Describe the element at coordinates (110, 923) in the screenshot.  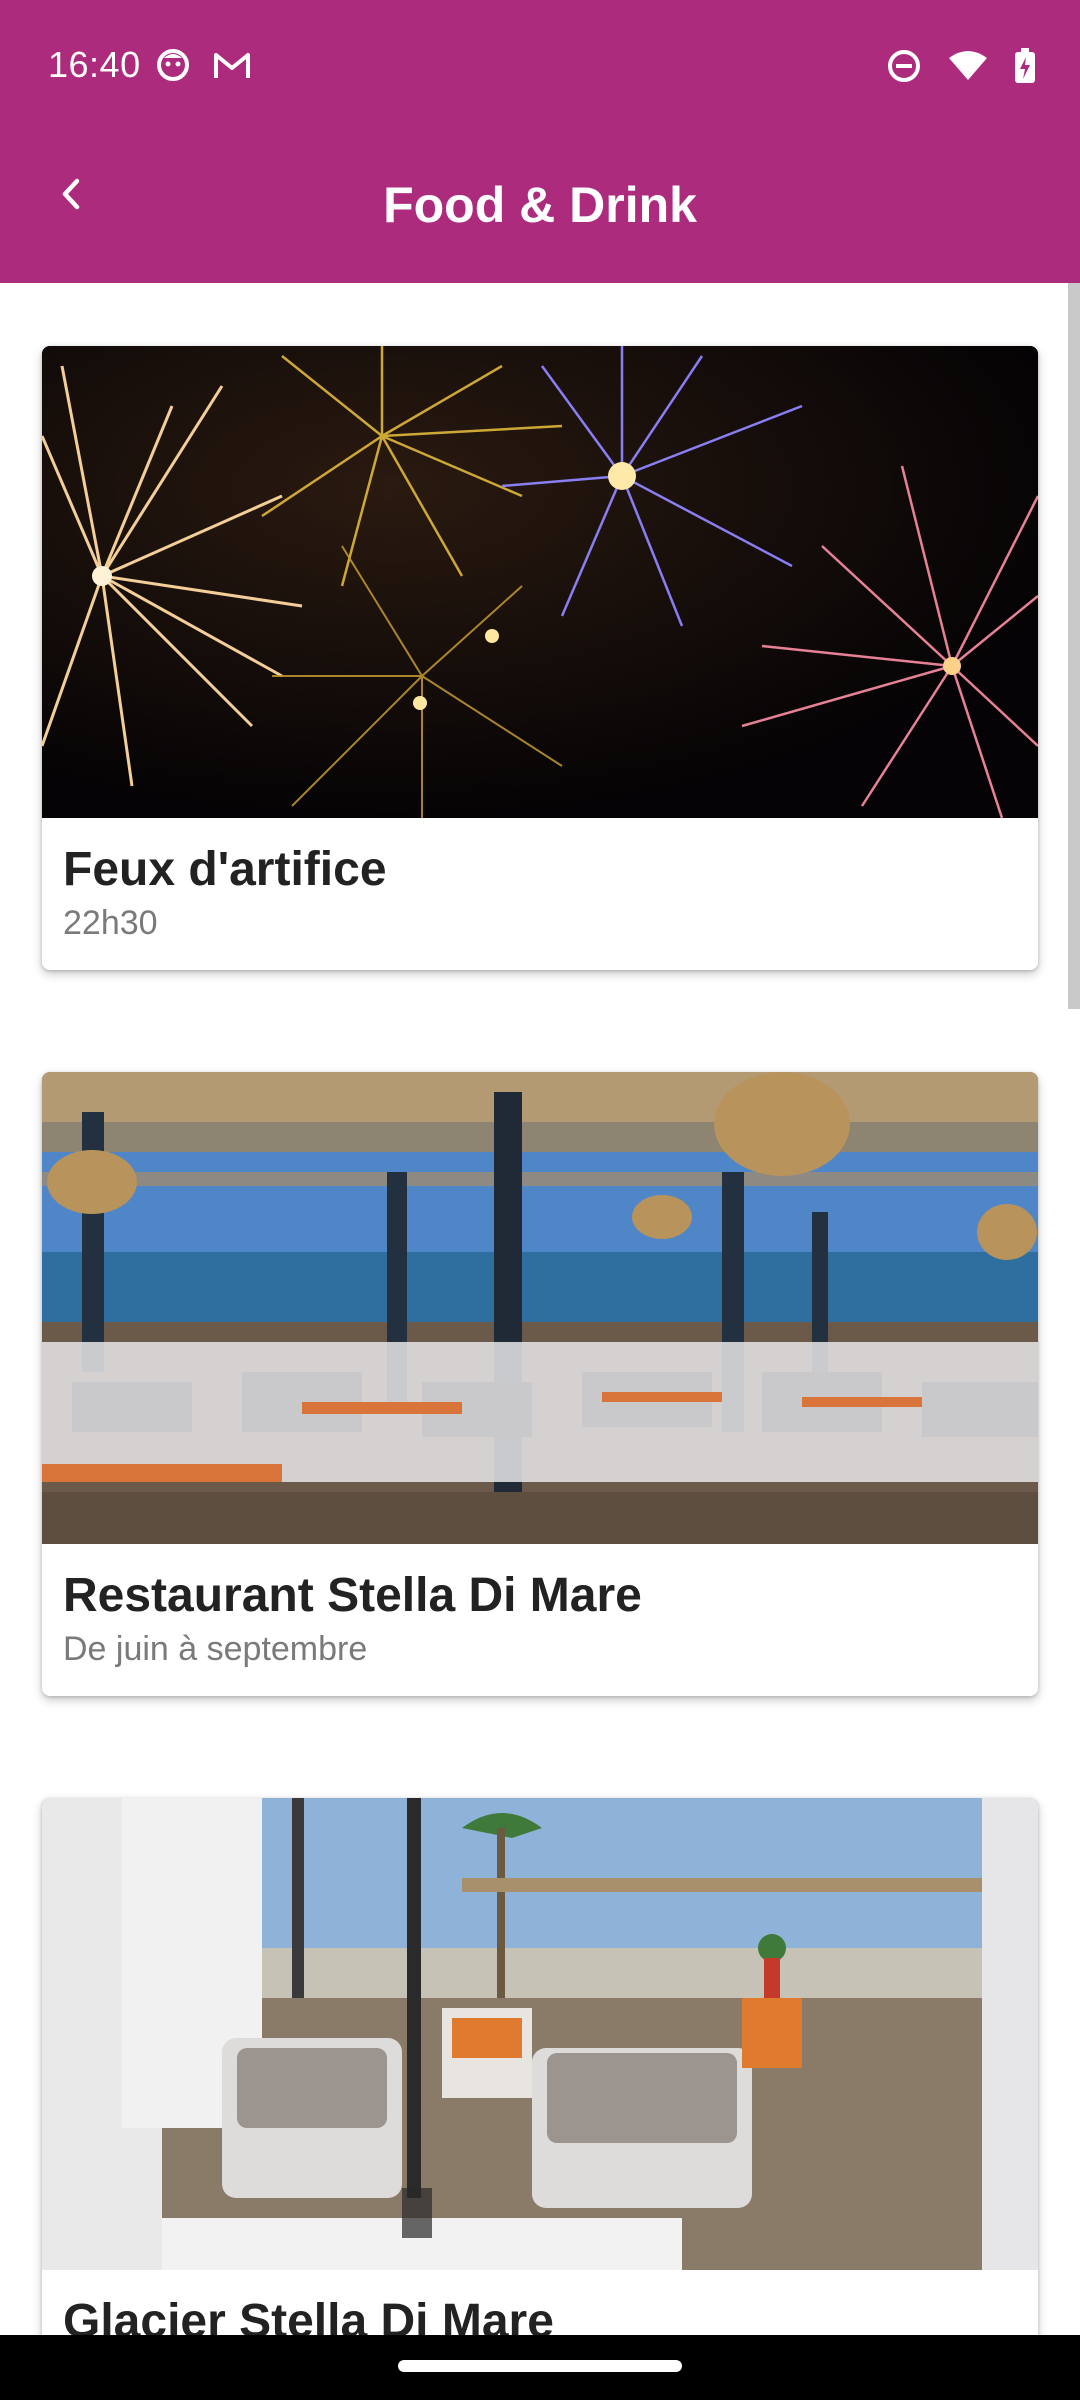
I see `card-subtitle: 22h30` at that location.